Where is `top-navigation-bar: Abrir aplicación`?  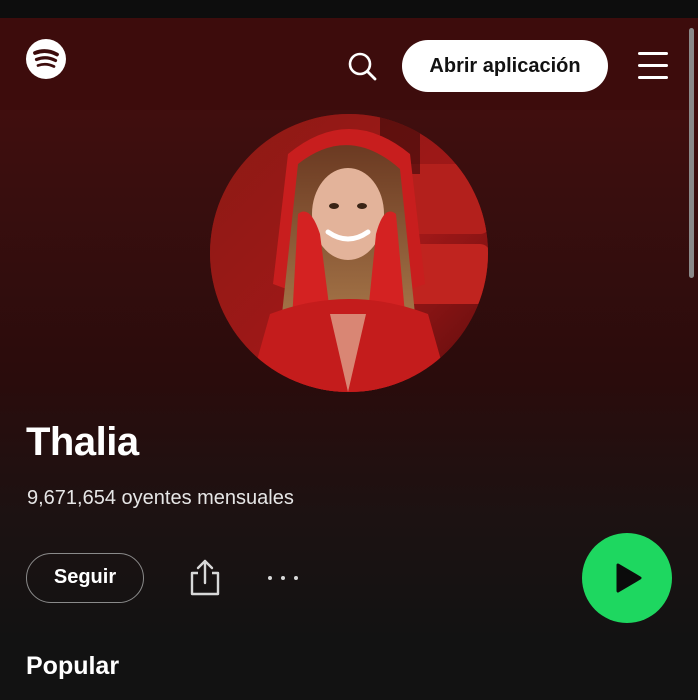
top-navigation-bar: Abrir aplicación is located at coordinates (349, 64).